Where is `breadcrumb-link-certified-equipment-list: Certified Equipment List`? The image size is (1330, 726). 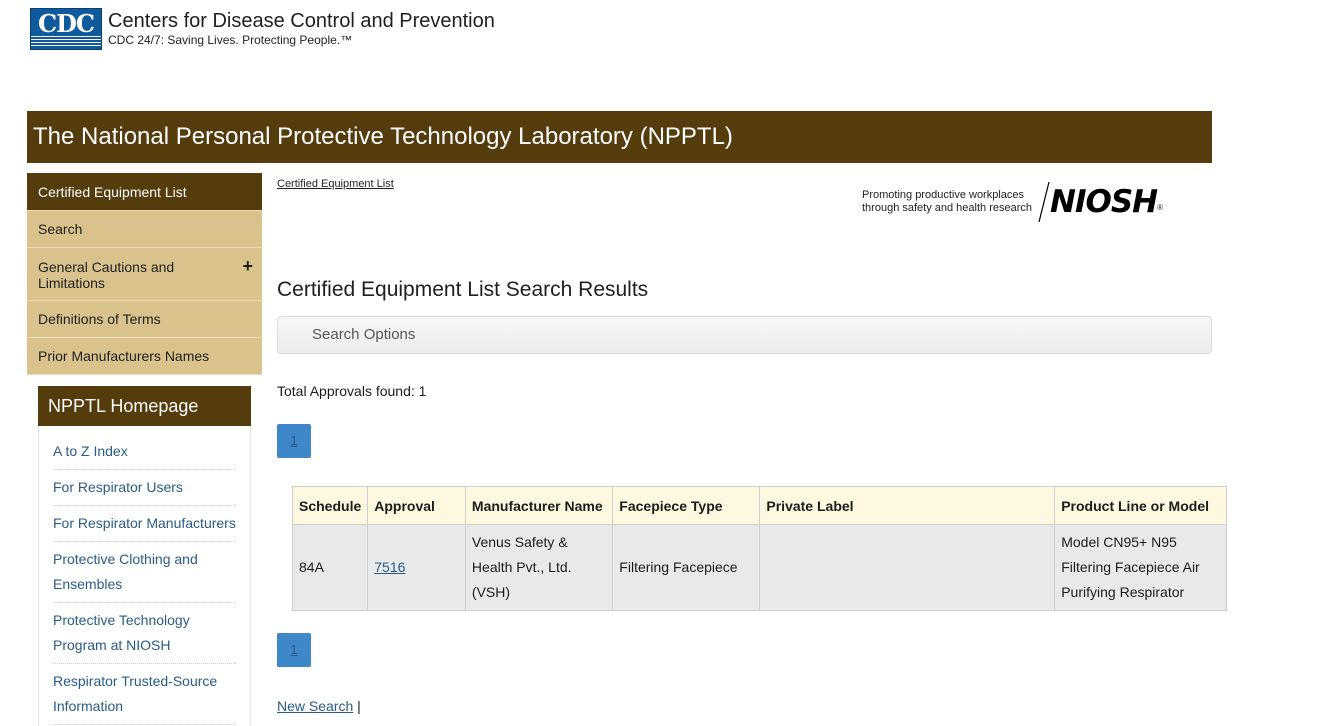 breadcrumb-link-certified-equipment-list: Certified Equipment List is located at coordinates (335, 184).